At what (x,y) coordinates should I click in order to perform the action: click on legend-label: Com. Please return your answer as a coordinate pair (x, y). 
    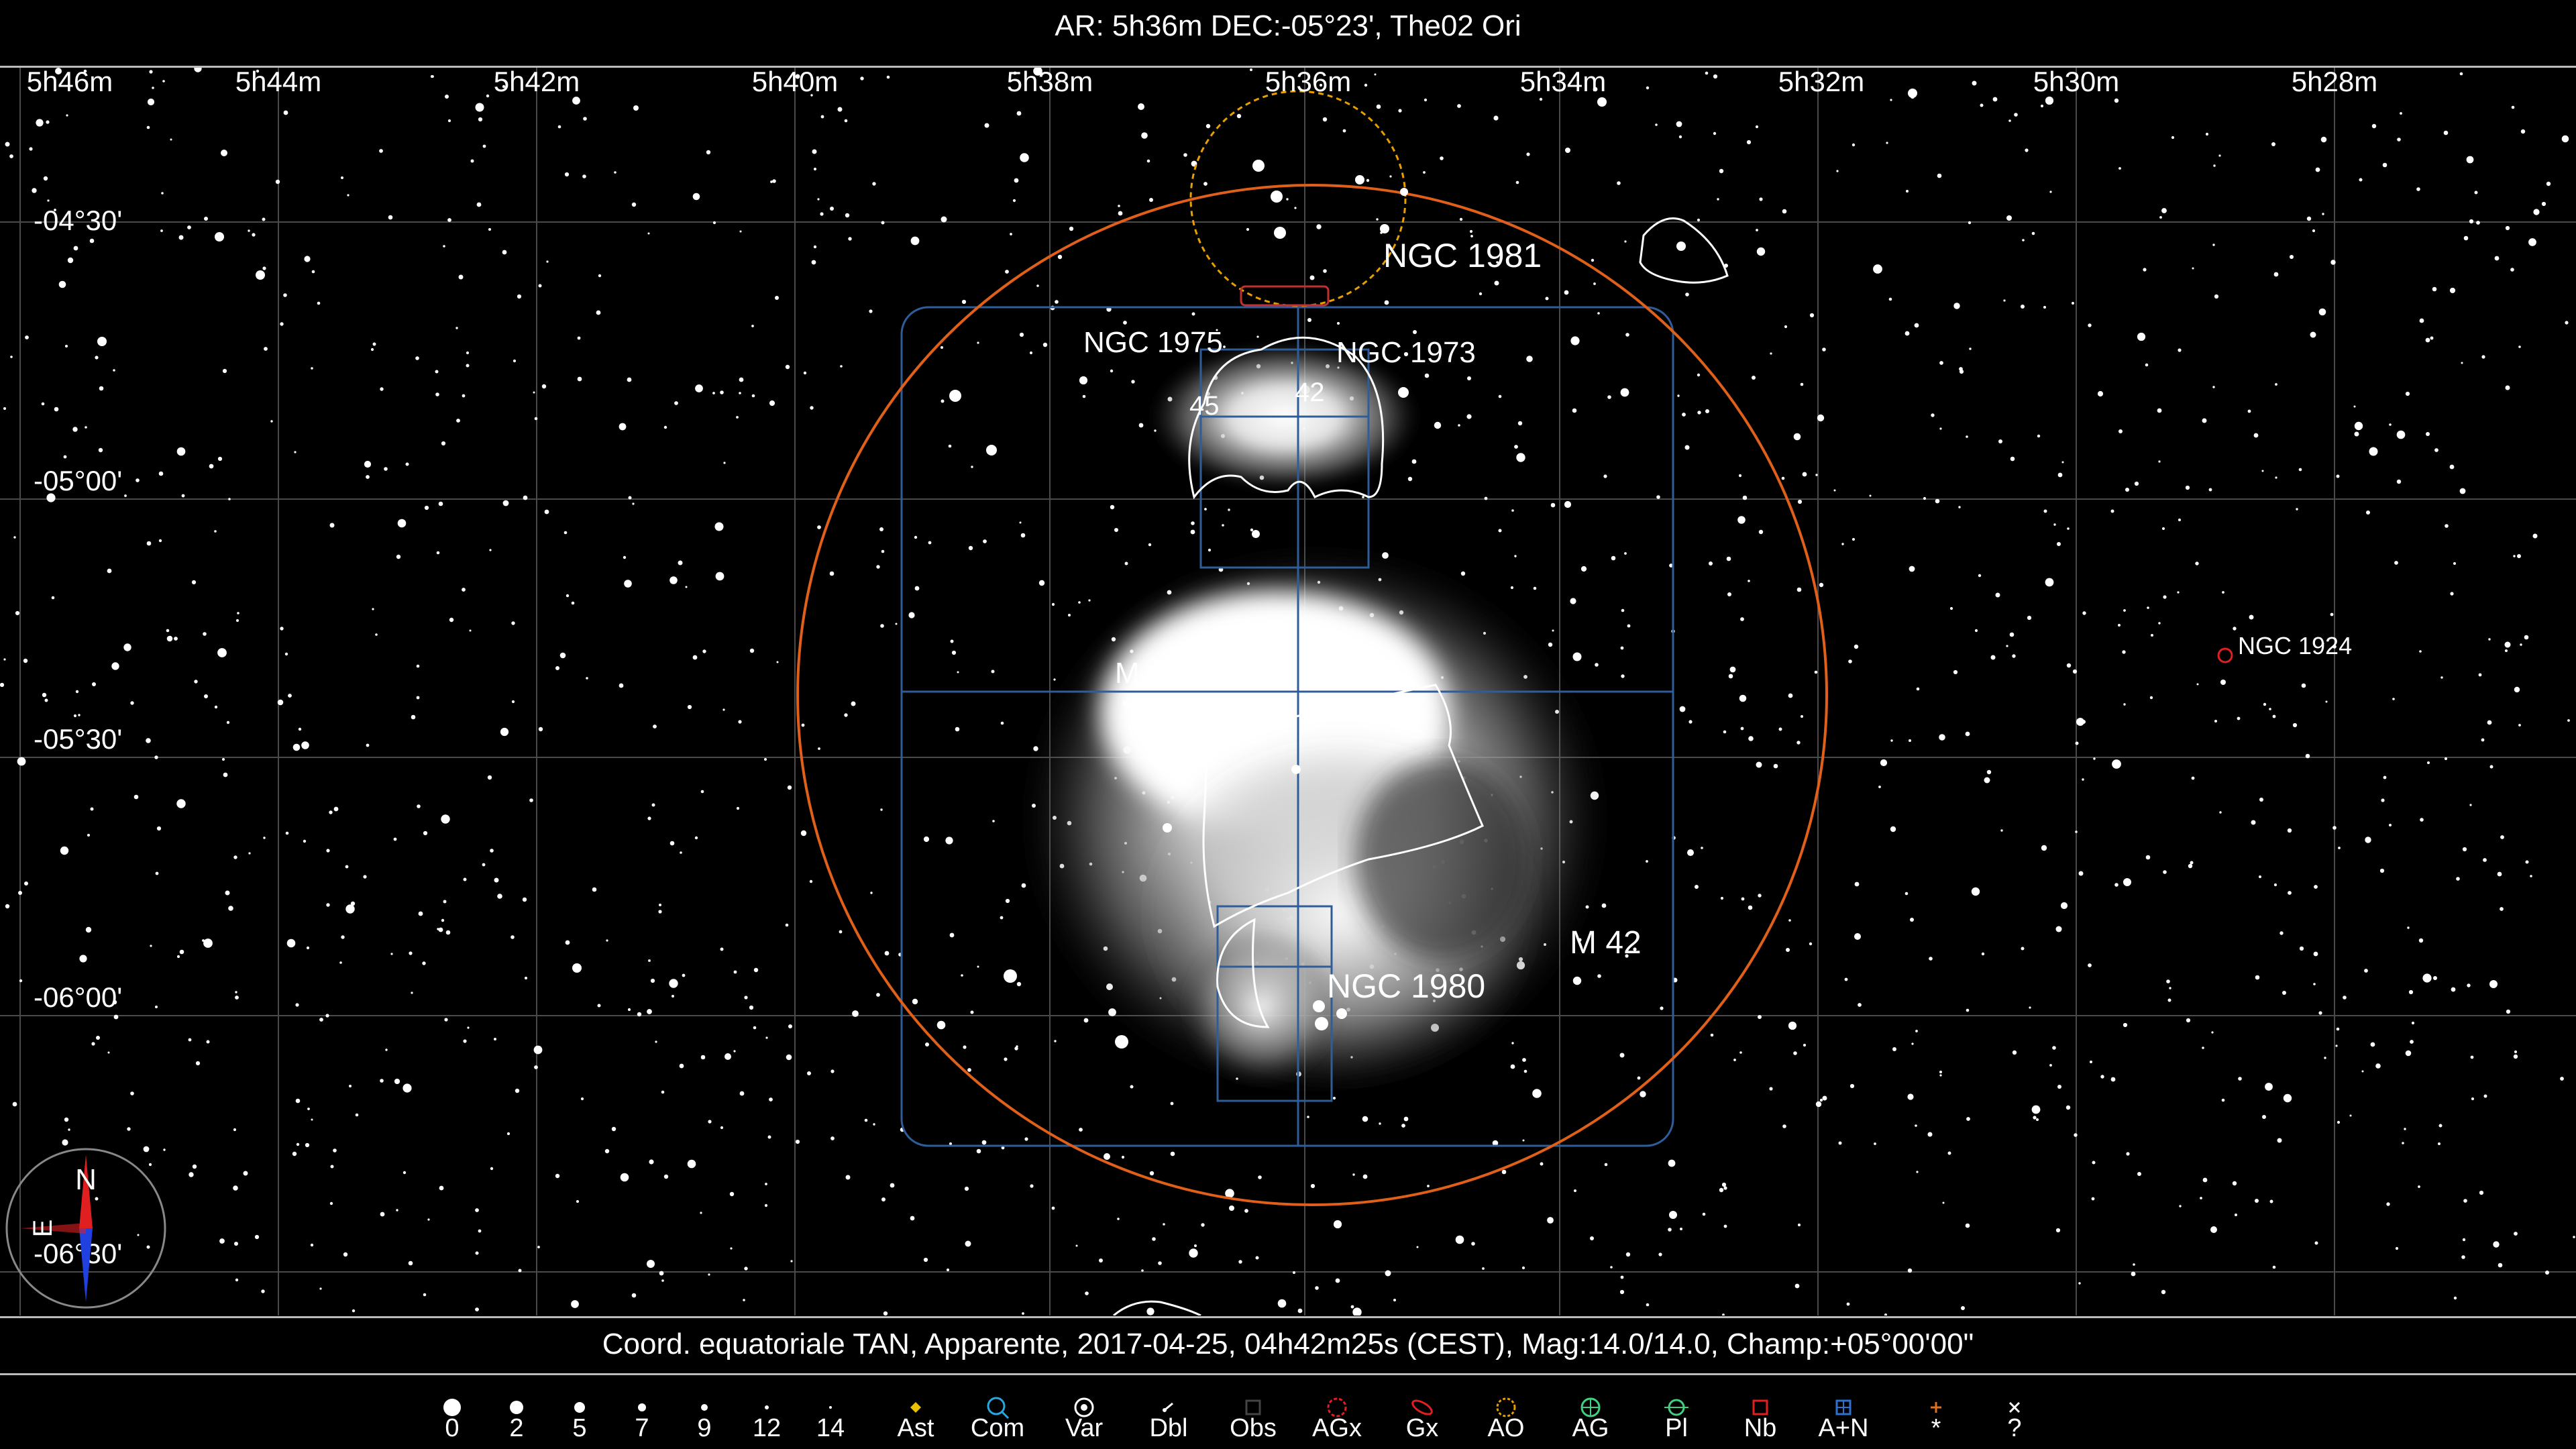
    Looking at the image, I should click on (997, 1428).